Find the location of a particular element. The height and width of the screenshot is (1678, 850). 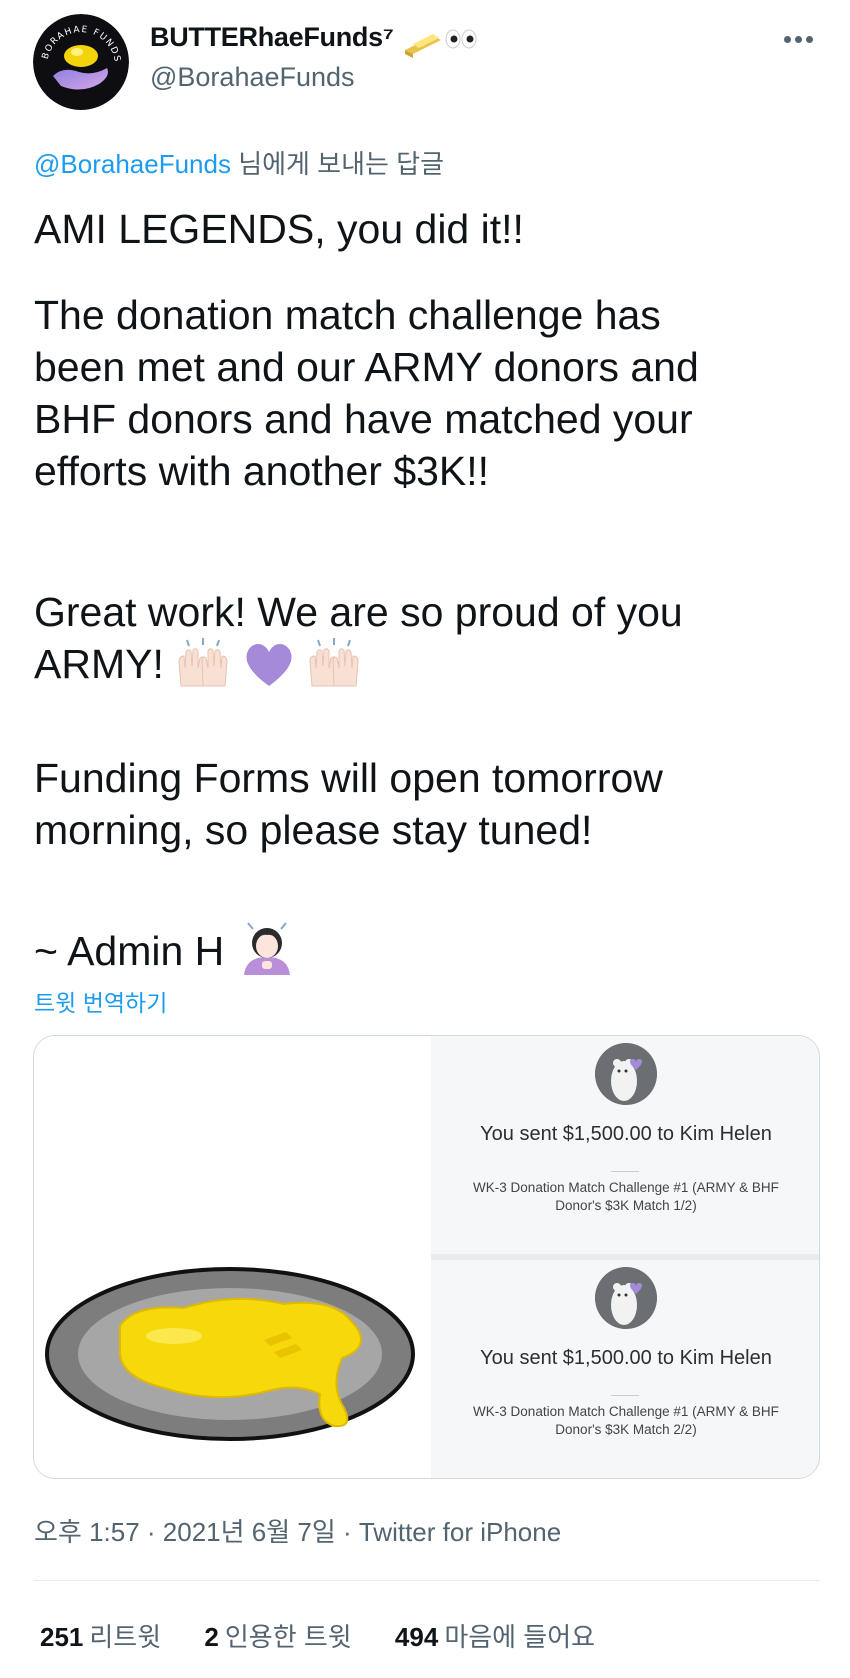

borahae-logo-icon: BORAHAE FUNDS is located at coordinates (81, 62).